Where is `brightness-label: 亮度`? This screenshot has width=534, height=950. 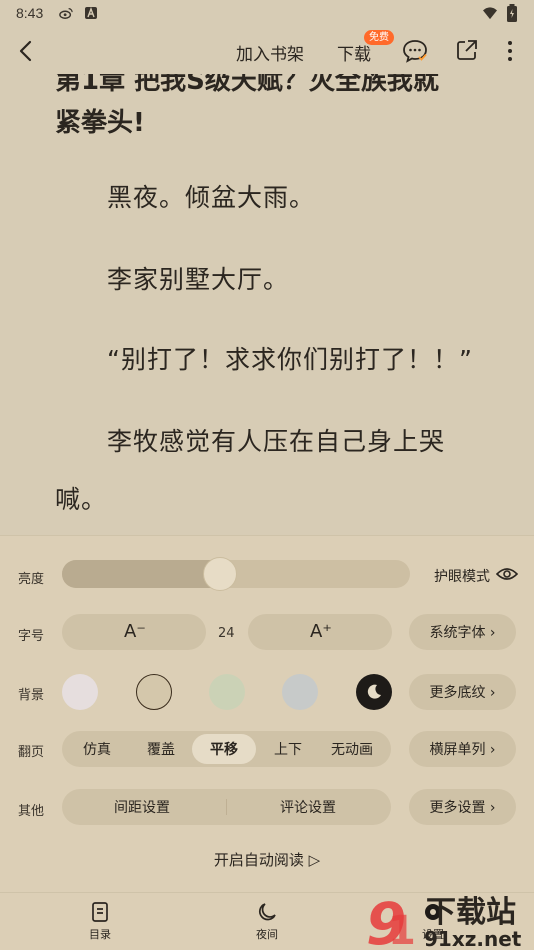
brightness-label: 亮度 is located at coordinates (31, 579).